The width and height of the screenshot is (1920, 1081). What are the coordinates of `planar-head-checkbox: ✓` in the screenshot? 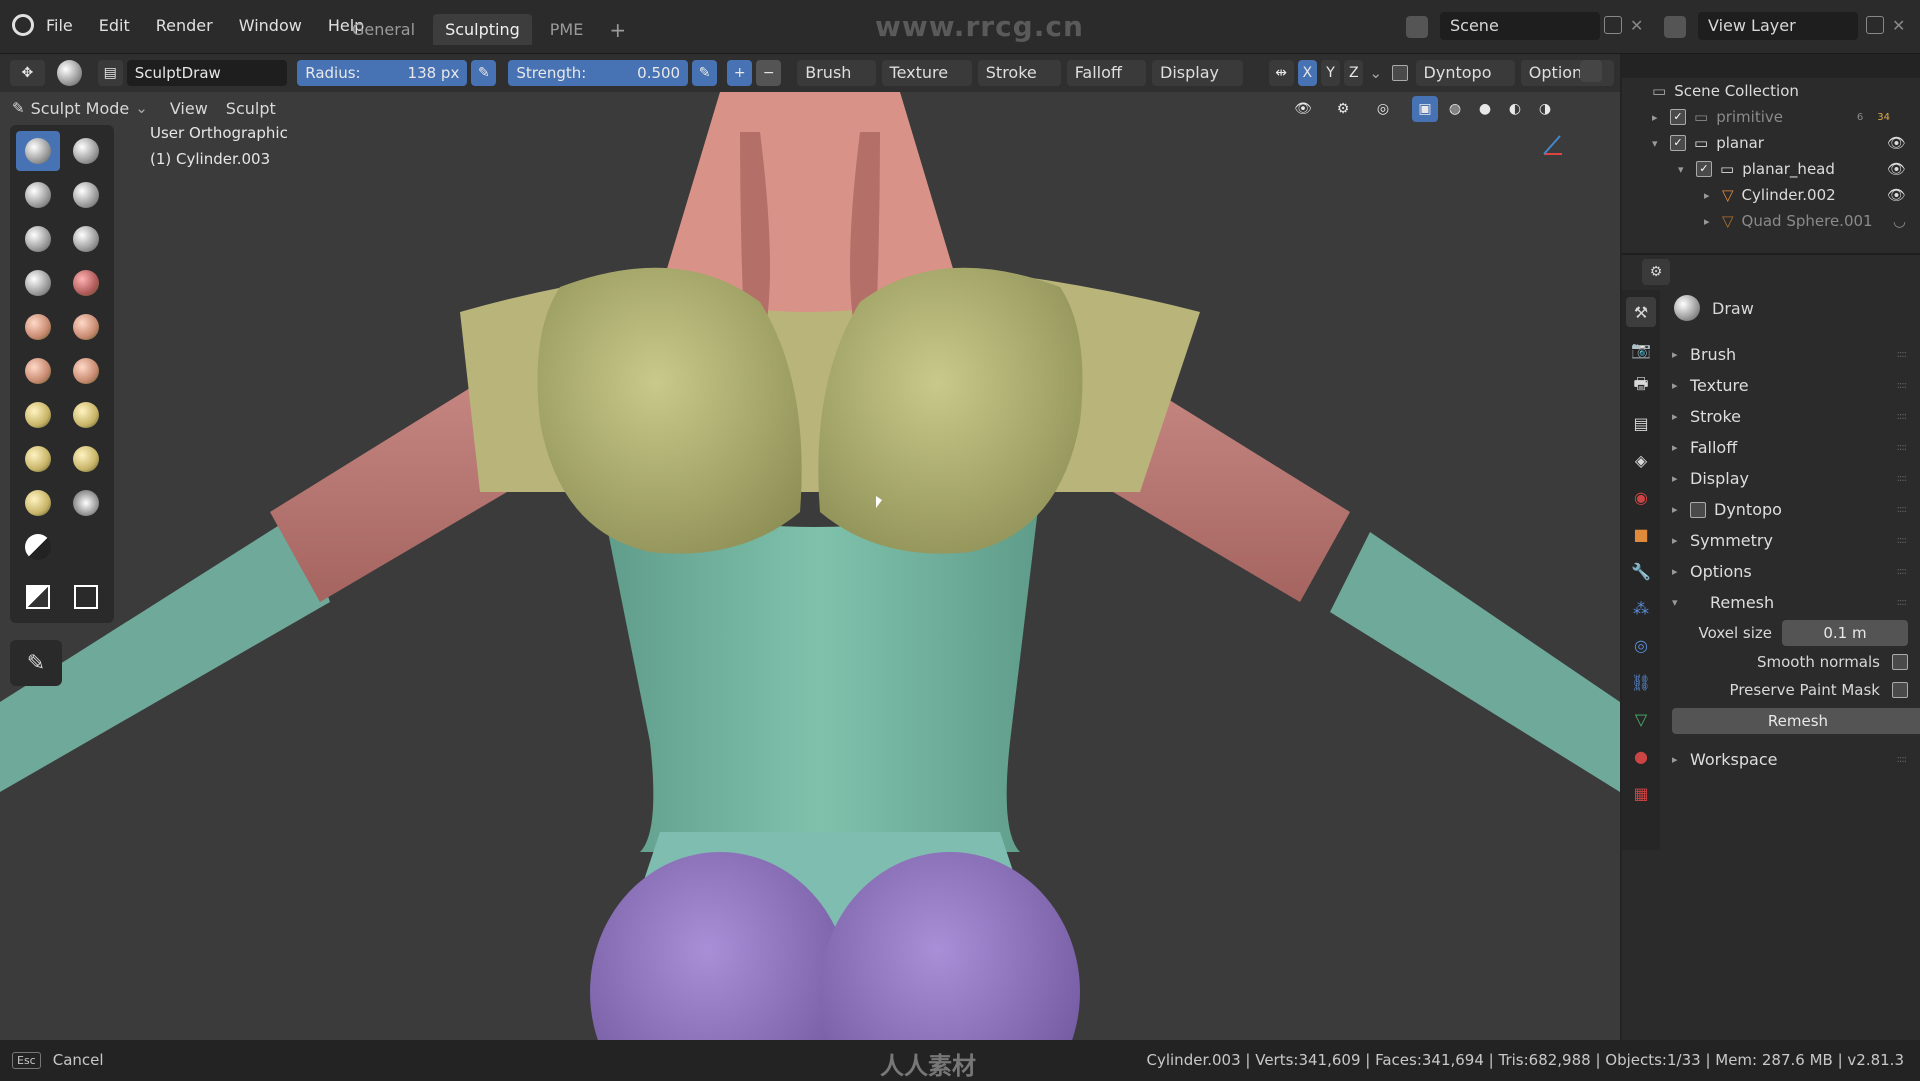 It's located at (1704, 169).